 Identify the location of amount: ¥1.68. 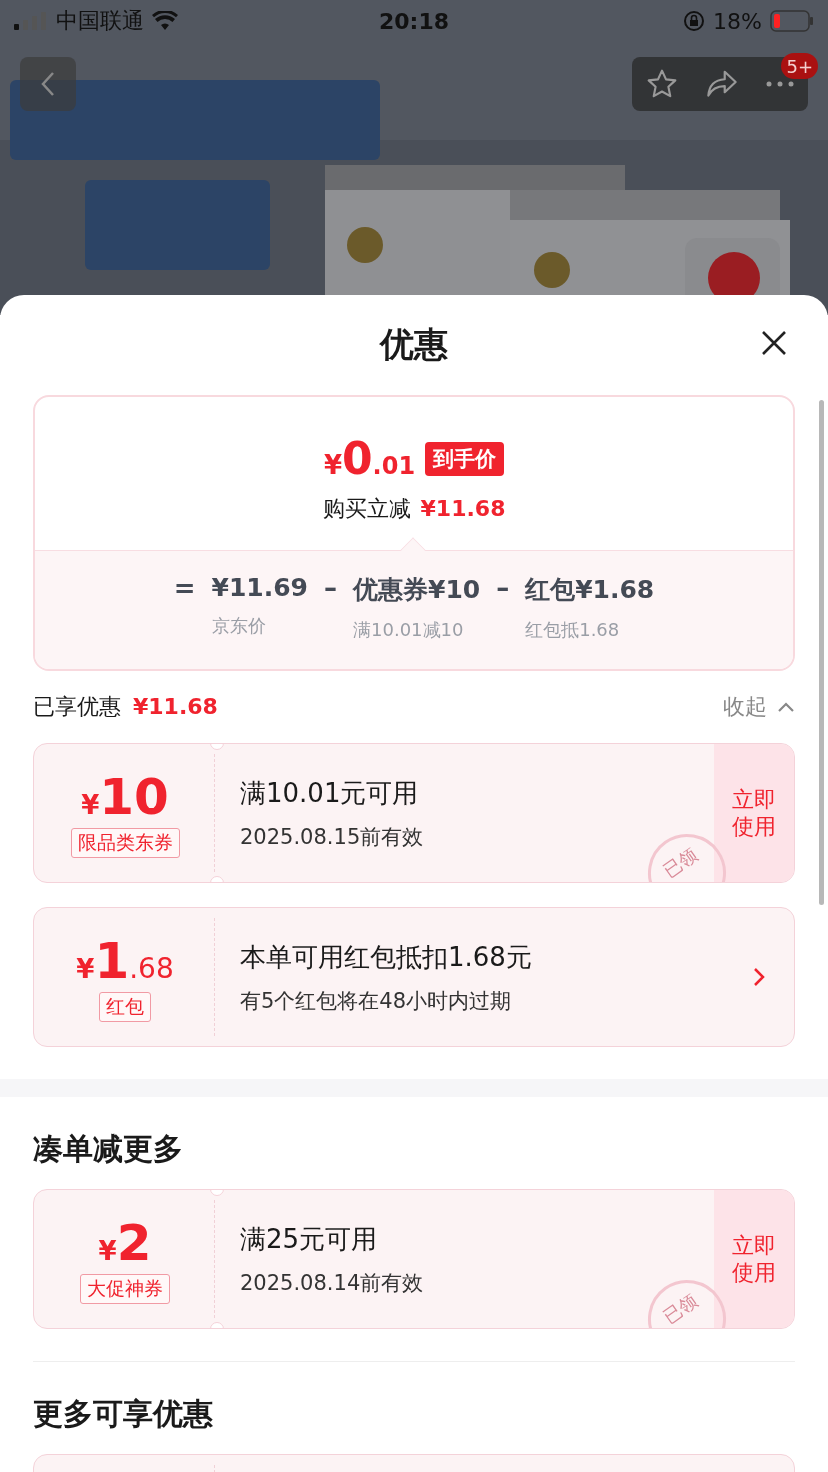
(125, 961).